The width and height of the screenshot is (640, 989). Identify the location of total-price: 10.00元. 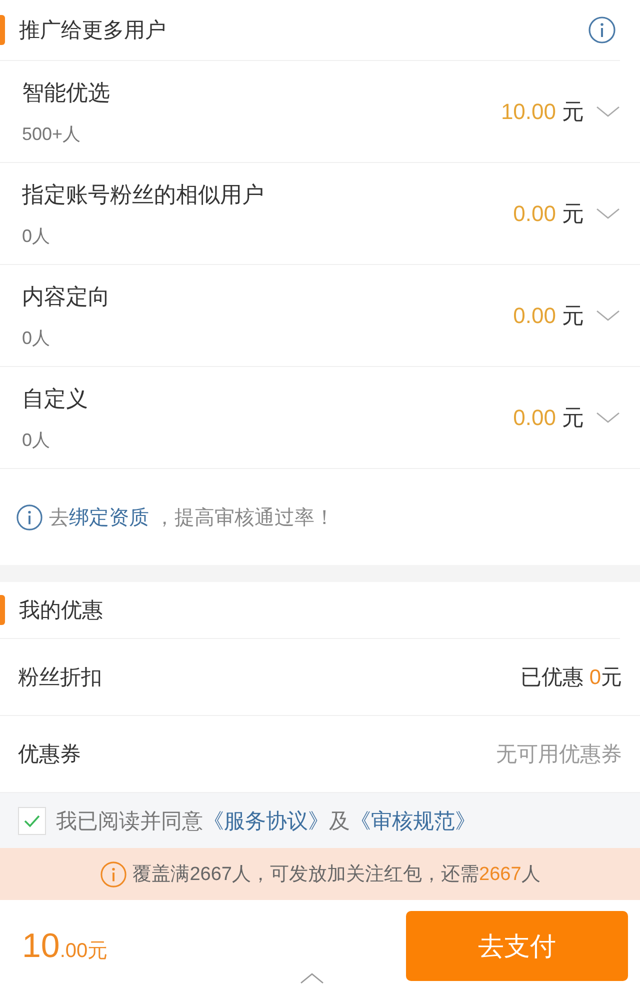
(65, 946).